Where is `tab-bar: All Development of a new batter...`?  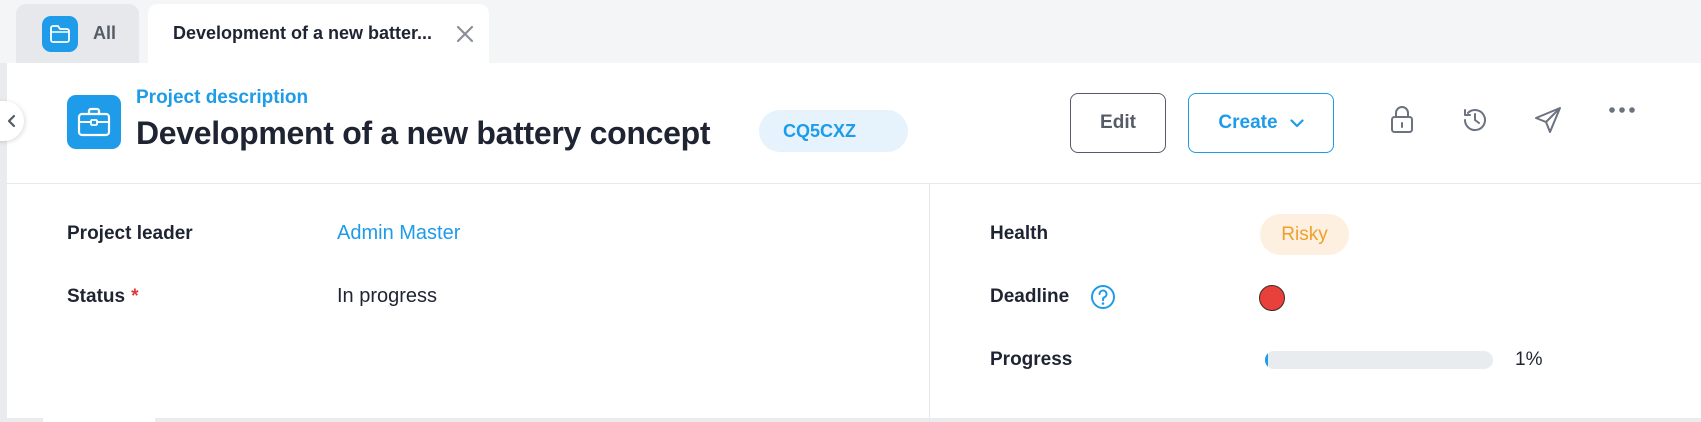 tab-bar: All Development of a new batter... is located at coordinates (850, 31).